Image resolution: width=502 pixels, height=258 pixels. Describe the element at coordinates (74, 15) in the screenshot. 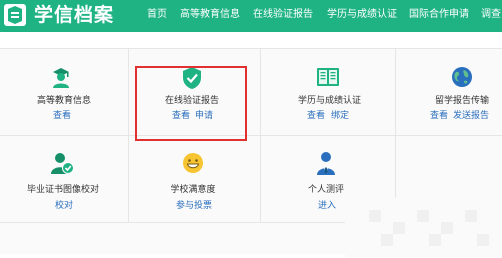

I see `site-logo-text: 学信档案` at that location.